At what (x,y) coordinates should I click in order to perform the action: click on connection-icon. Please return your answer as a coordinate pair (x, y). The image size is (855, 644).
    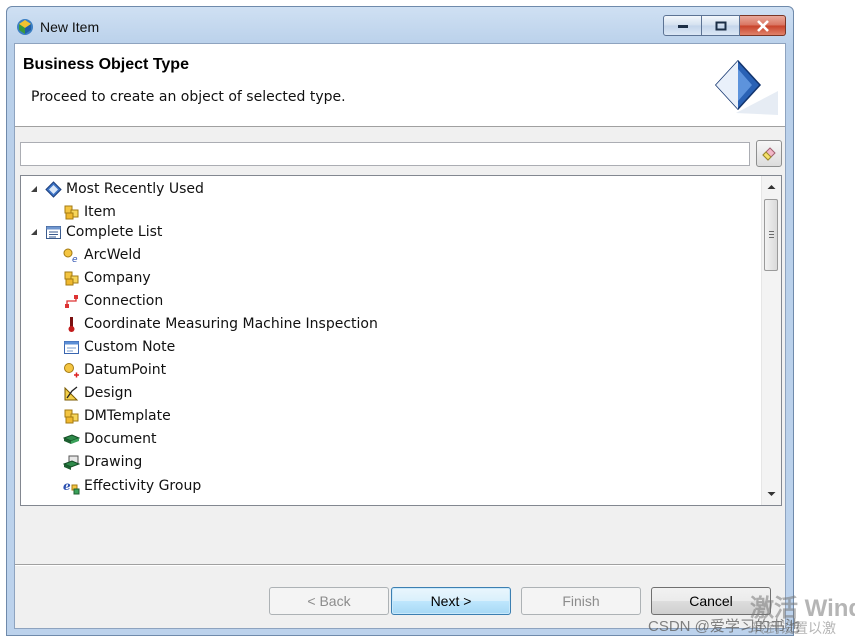
    Looking at the image, I should click on (71, 301).